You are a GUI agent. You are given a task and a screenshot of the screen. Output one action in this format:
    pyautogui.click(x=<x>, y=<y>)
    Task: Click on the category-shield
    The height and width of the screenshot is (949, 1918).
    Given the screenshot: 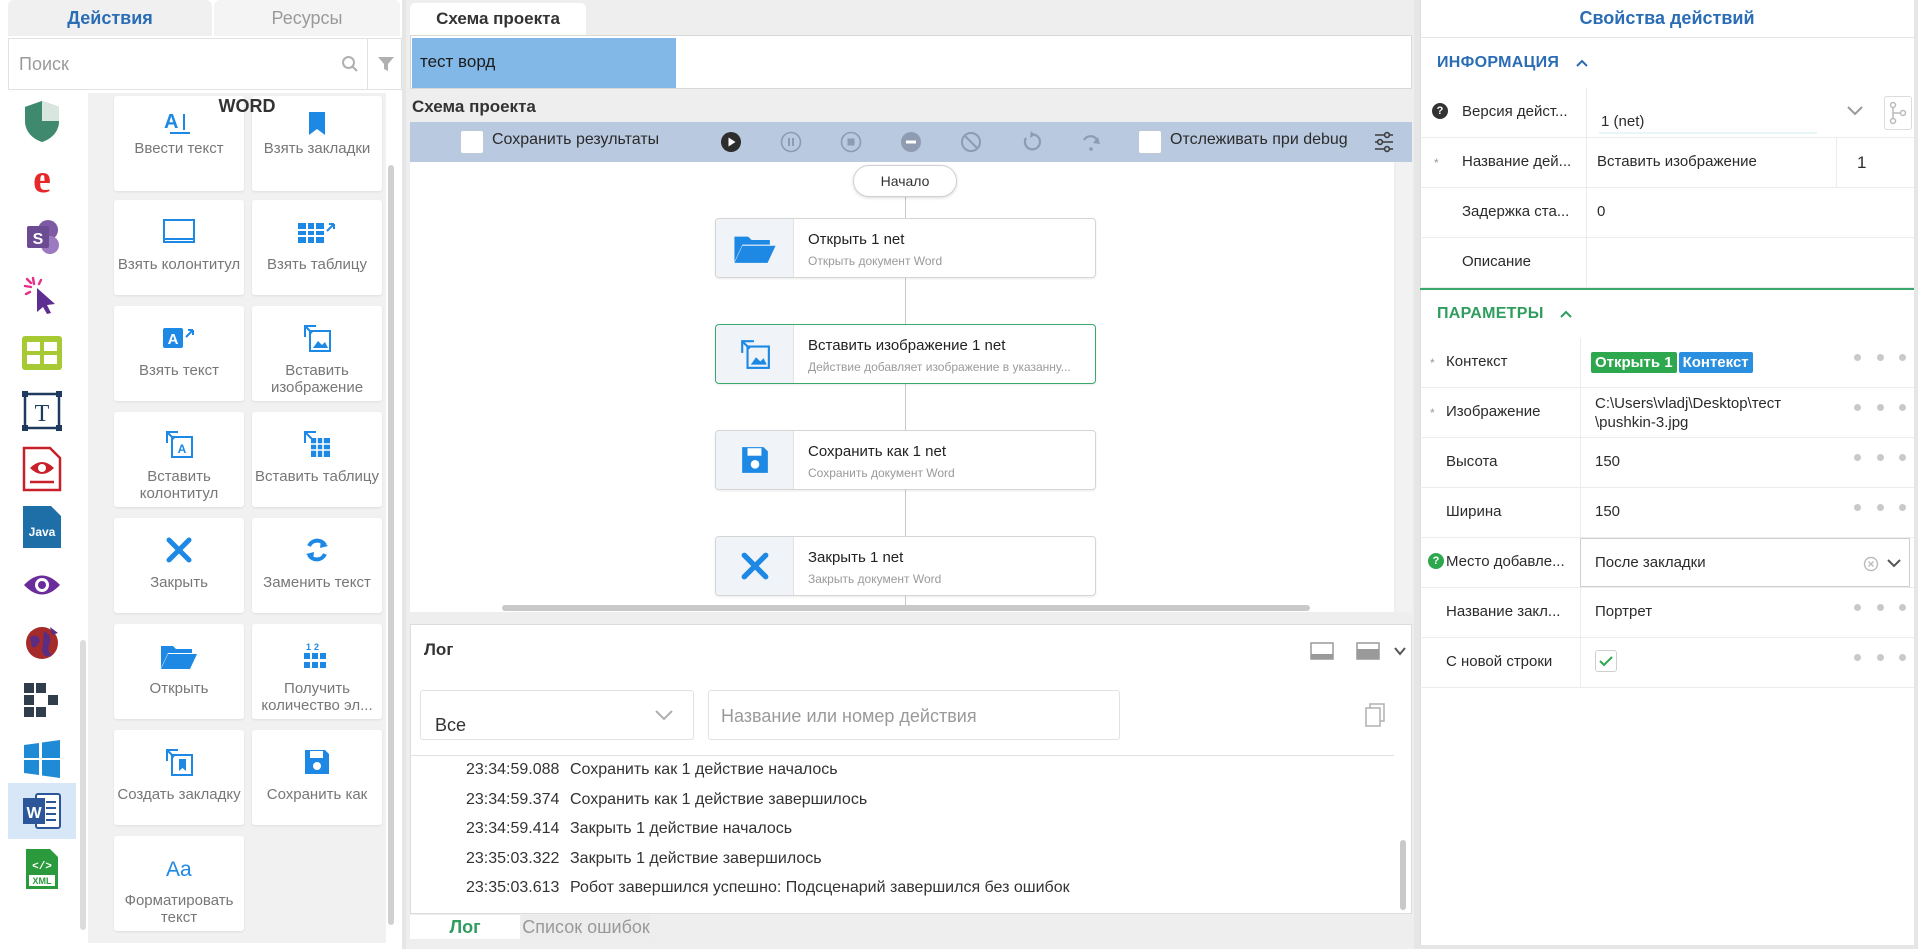 What is the action you would take?
    pyautogui.click(x=42, y=121)
    